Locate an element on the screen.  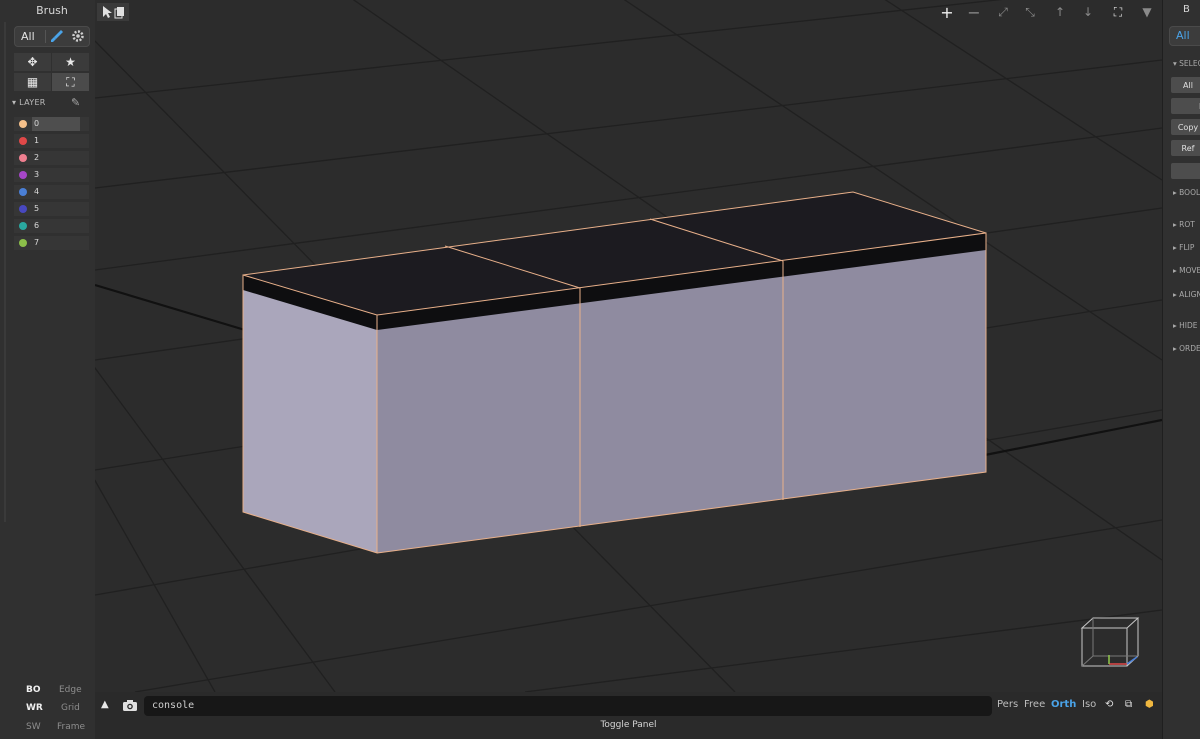
order-label: ORDER is located at coordinates (1189, 348).